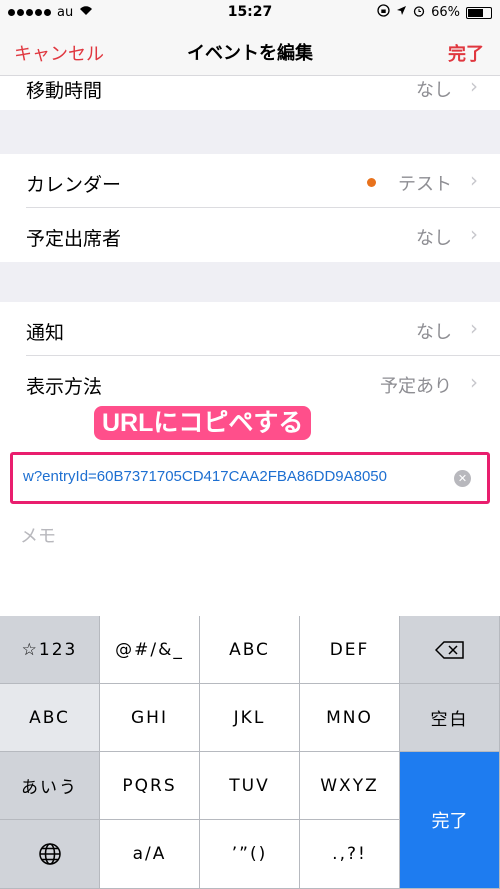  Describe the element at coordinates (64, 387) in the screenshot. I see `show-as-label: 表示方法` at that location.